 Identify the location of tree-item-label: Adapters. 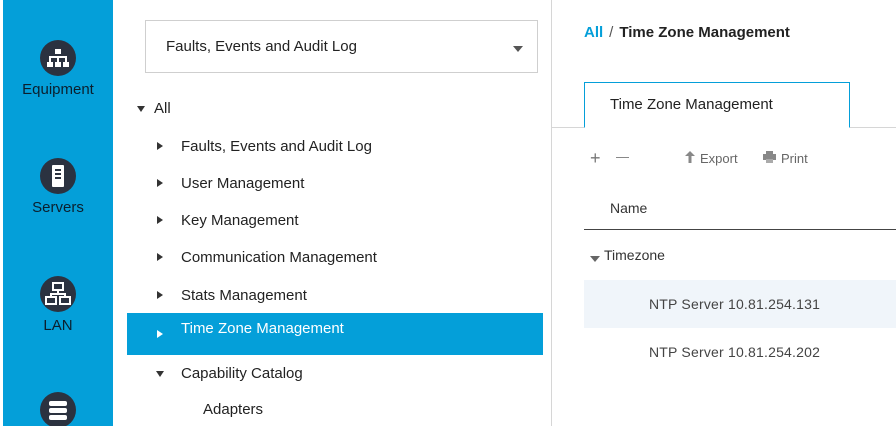
(233, 409).